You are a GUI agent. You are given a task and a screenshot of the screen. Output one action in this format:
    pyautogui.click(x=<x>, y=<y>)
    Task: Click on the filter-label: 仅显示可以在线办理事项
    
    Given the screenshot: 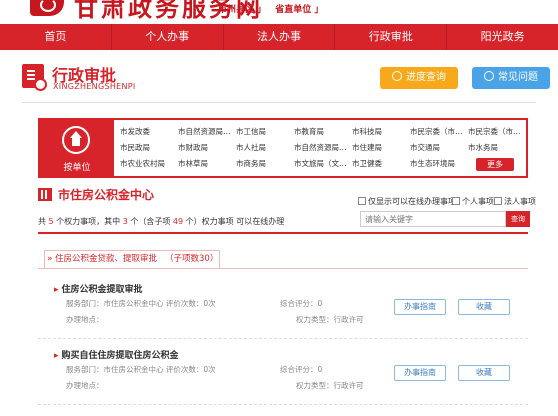 What is the action you would take?
    pyautogui.click(x=412, y=201)
    